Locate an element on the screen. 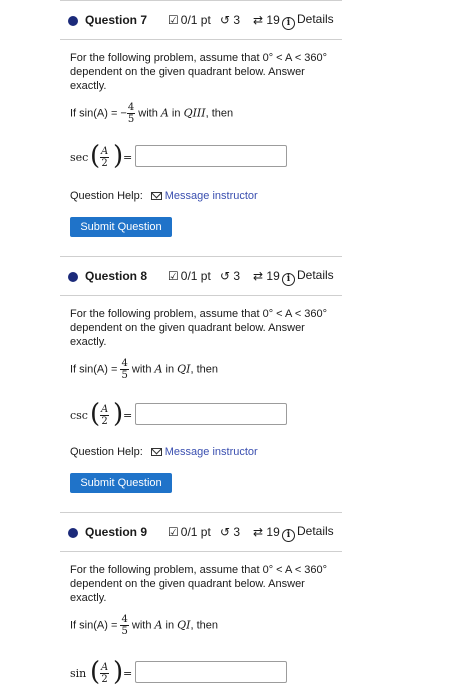 The image size is (458, 700). question-header: Question 8 ☑ 0/1 pt ↺ 3 ⇄ 19 i Details is located at coordinates (201, 276).